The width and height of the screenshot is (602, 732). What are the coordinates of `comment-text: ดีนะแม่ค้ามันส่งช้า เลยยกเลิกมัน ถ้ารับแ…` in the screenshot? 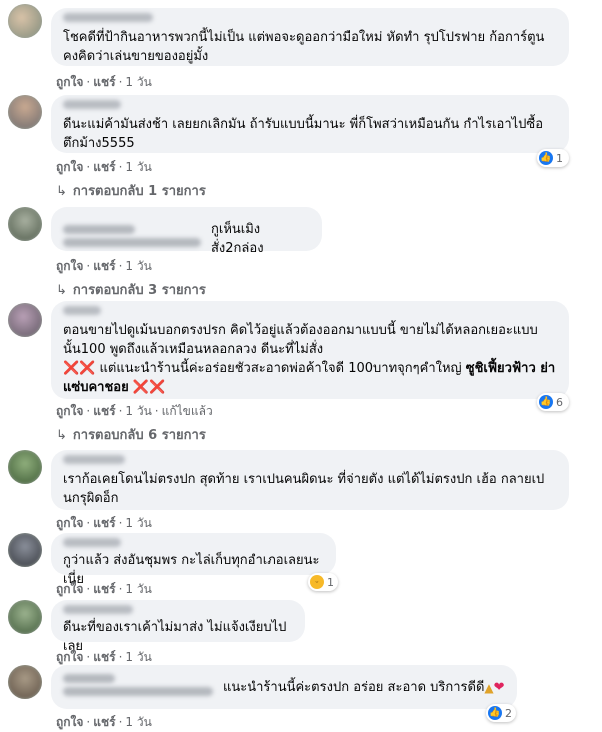 It's located at (303, 134).